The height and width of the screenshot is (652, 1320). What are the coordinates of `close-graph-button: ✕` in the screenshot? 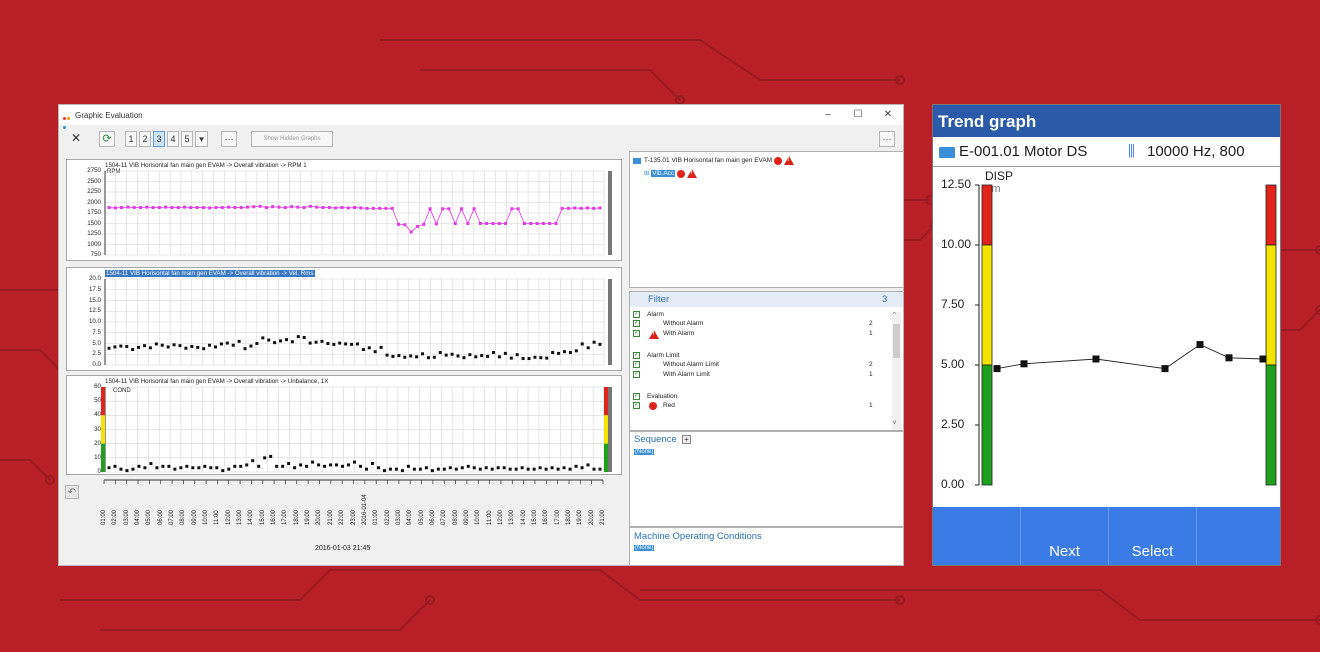 It's located at (76, 139).